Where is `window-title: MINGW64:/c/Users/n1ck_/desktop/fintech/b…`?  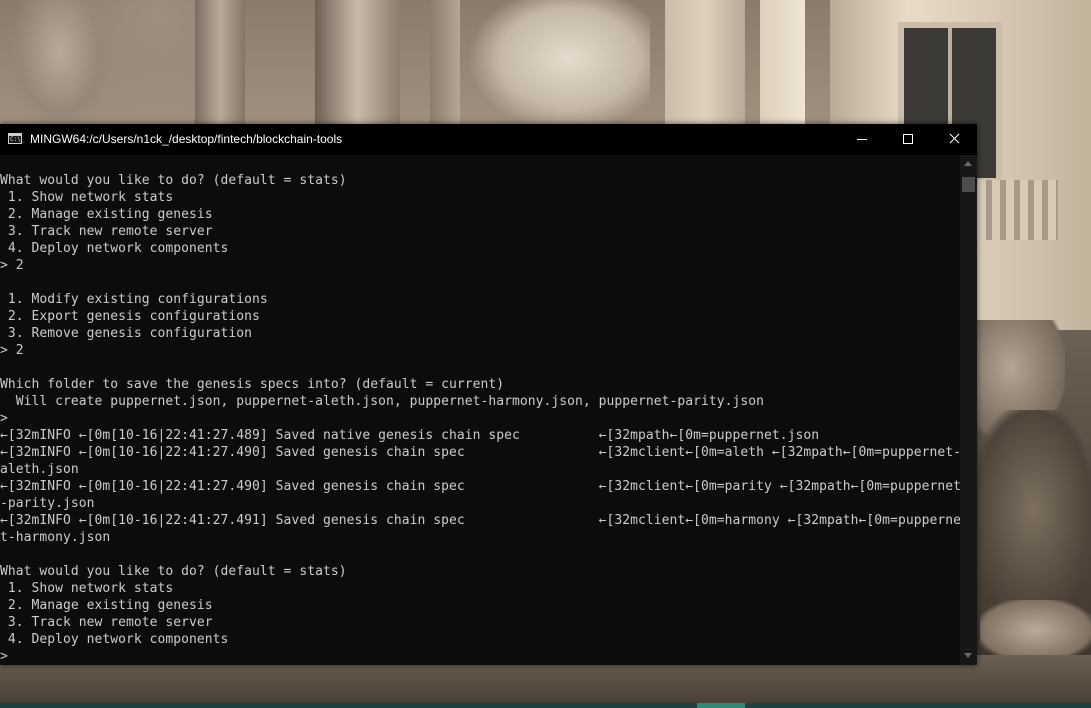
window-title: MINGW64:/c/Users/n1ck_/desktop/fintech/b… is located at coordinates (186, 139).